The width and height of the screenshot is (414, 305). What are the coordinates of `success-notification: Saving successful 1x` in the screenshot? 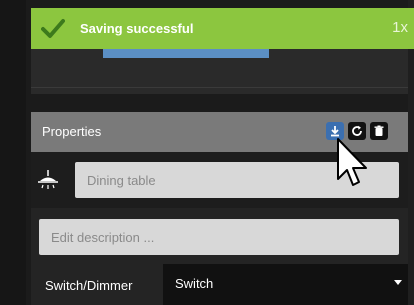 It's located at (222, 28).